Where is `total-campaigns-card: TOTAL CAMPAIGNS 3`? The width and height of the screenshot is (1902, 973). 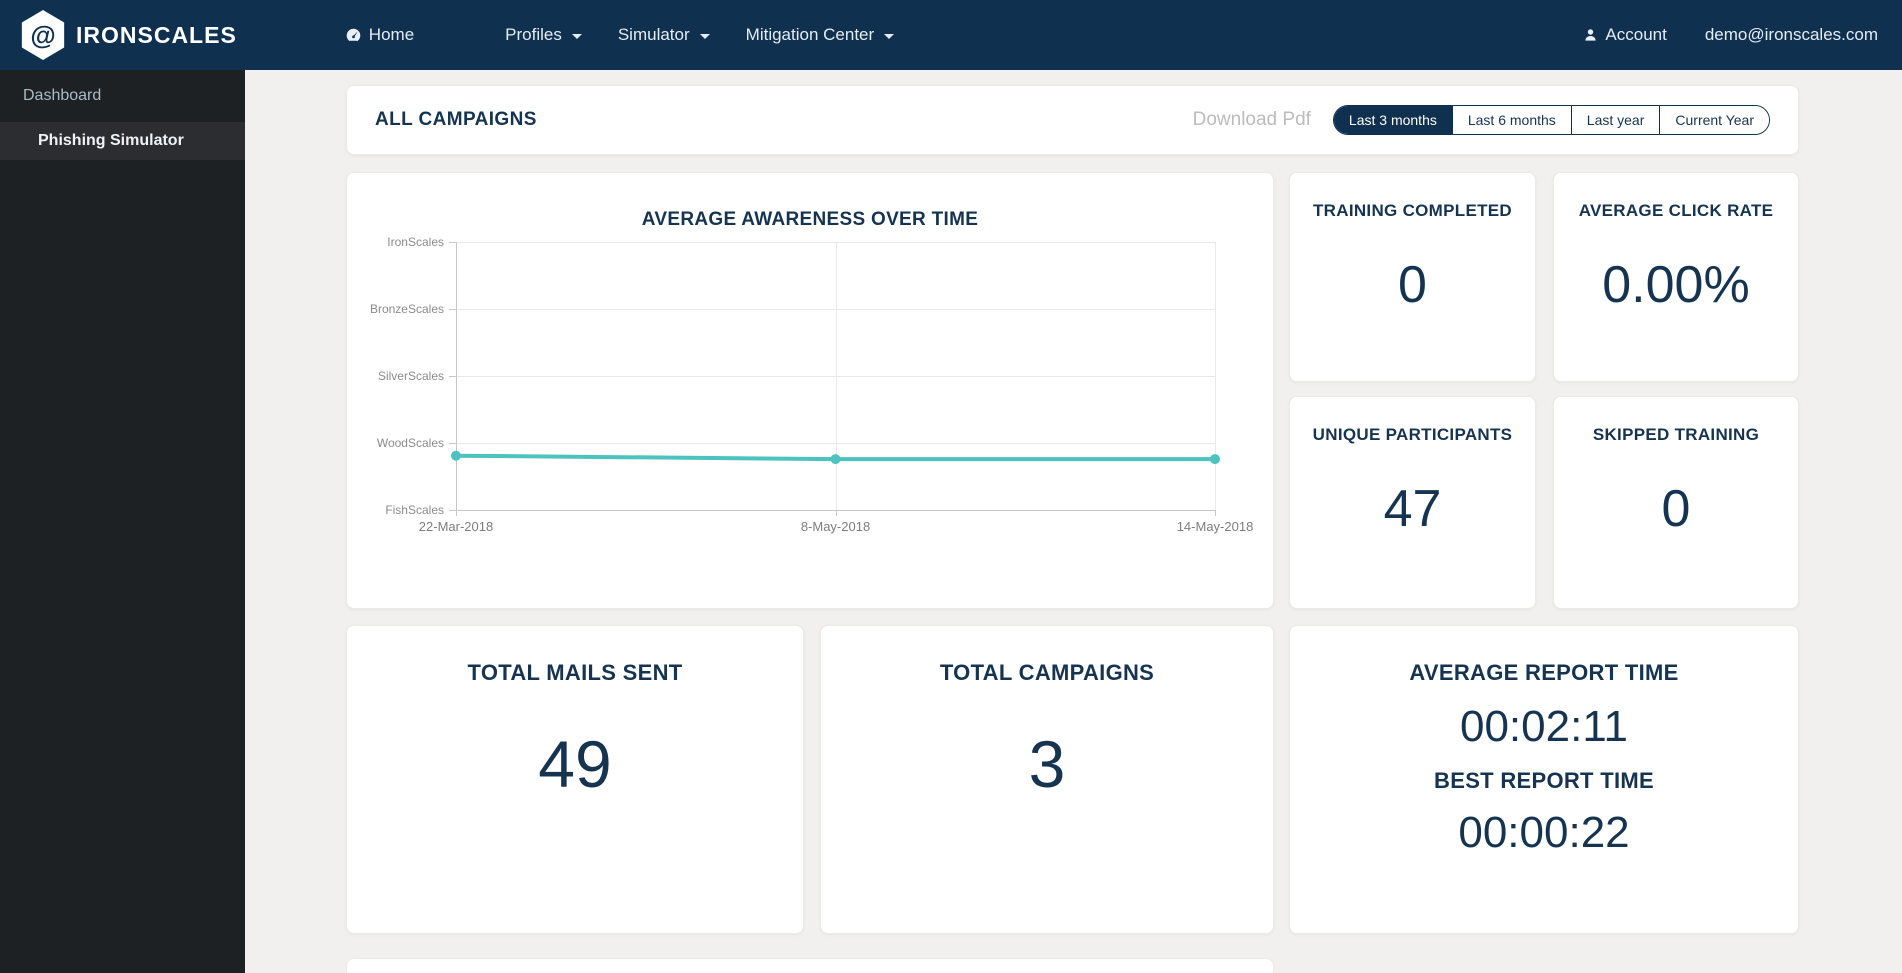
total-campaigns-card: TOTAL CAMPAIGNS 3 is located at coordinates (1047, 779).